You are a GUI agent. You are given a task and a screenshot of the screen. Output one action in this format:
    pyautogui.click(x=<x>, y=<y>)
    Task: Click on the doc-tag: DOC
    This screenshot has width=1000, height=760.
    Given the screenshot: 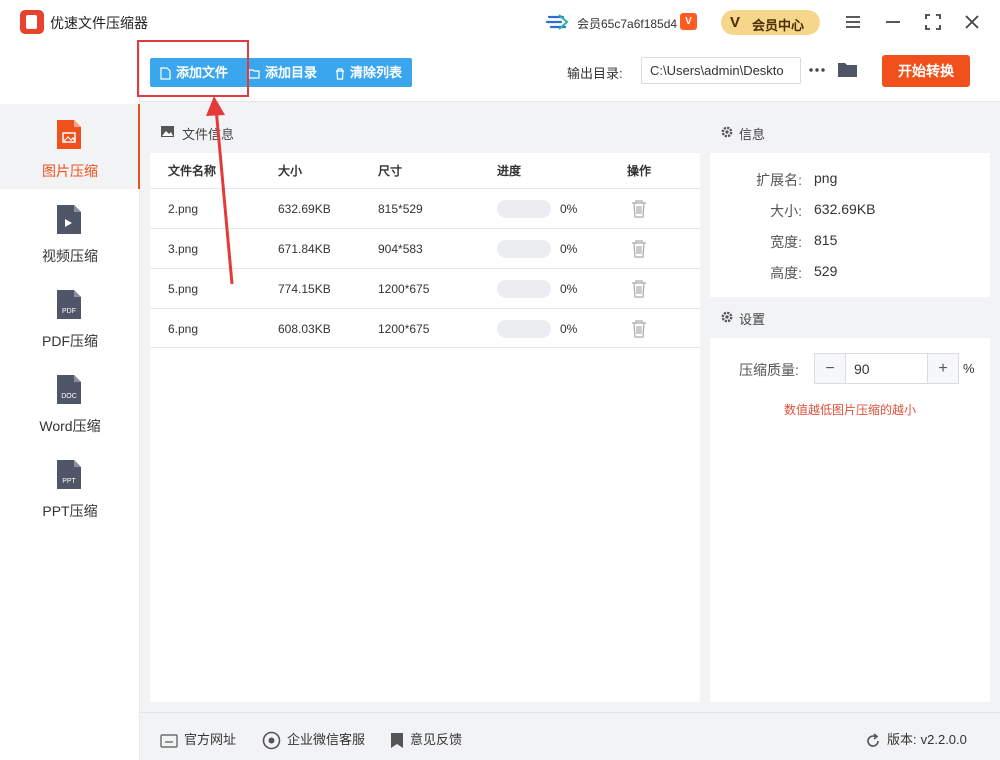 What is the action you would take?
    pyautogui.click(x=69, y=396)
    